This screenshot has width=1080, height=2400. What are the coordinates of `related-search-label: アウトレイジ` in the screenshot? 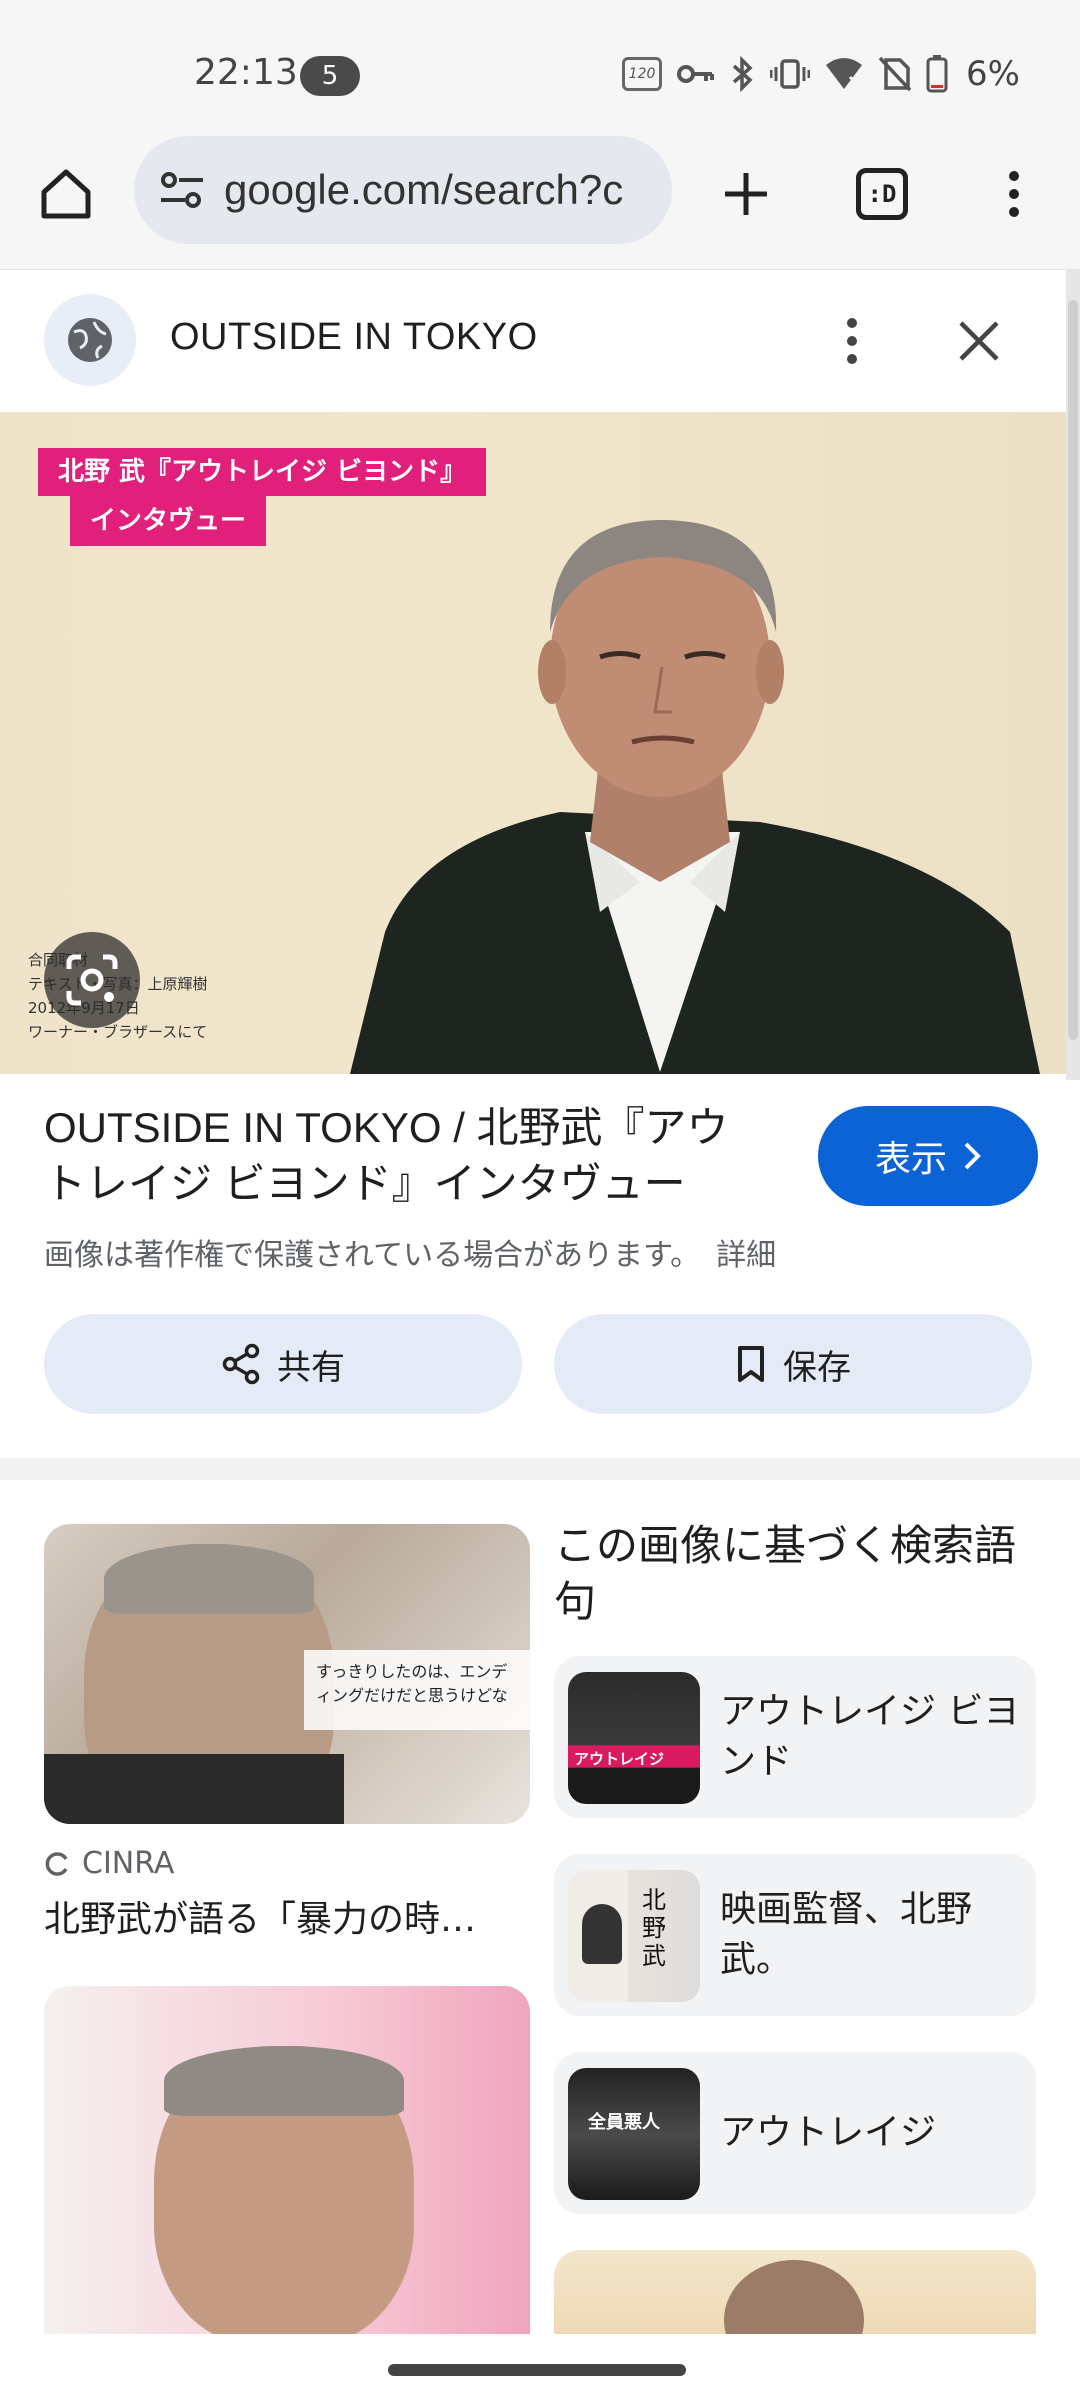 It's located at (828, 2132).